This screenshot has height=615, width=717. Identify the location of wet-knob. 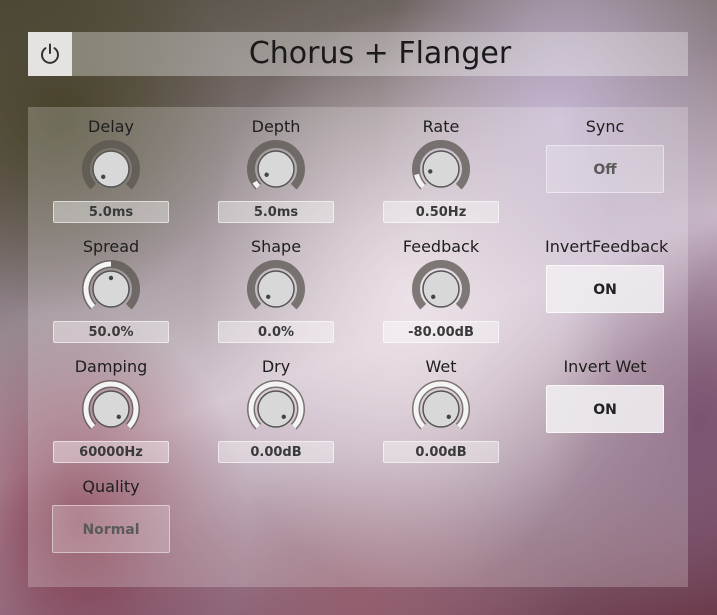
(441, 409).